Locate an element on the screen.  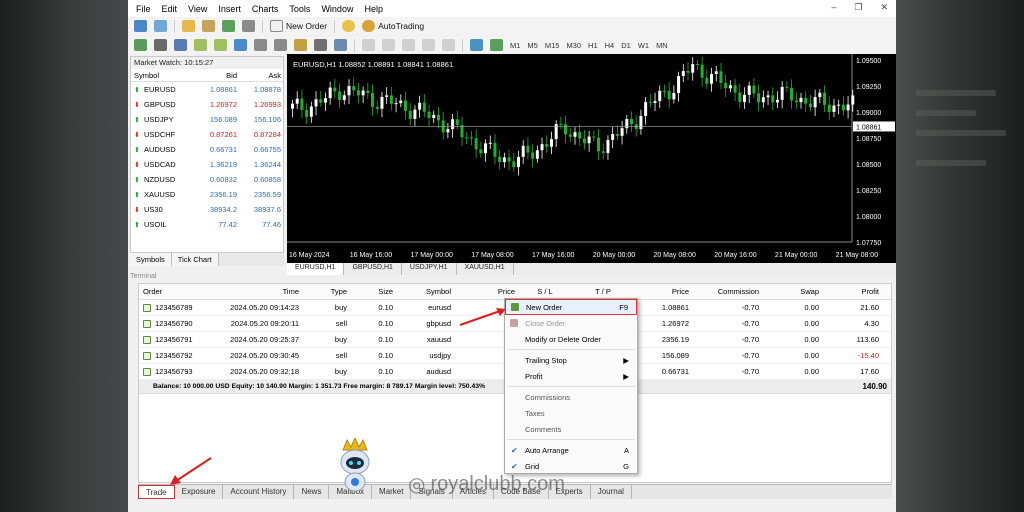
indicators-icon is located at coordinates (300, 45).